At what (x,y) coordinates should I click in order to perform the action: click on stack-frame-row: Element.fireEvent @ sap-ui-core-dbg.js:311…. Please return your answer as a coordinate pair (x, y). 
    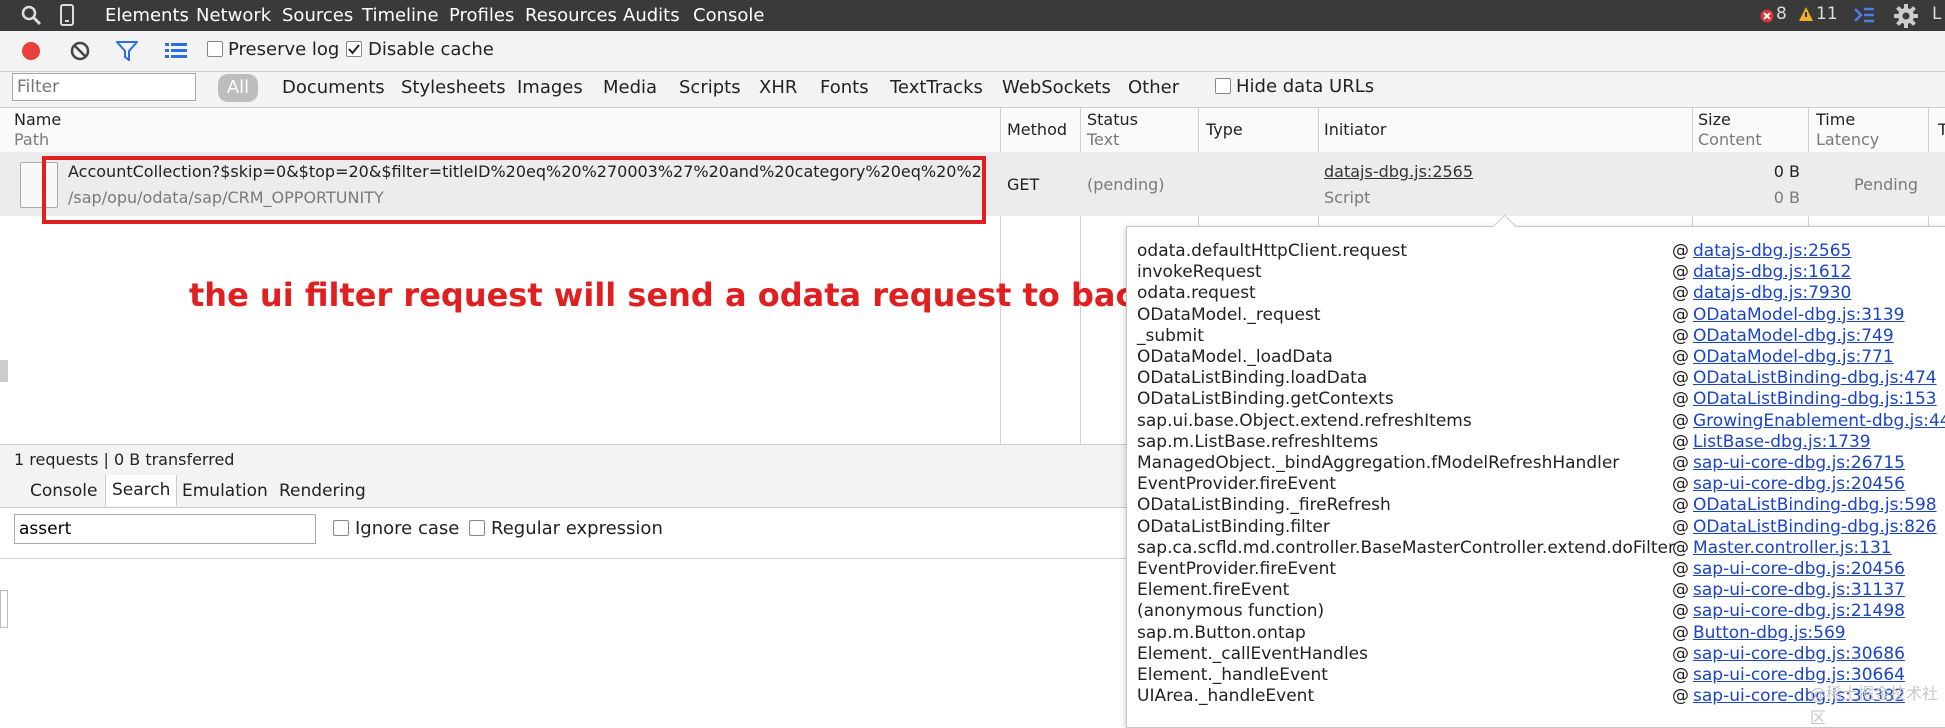
    Looking at the image, I should click on (1541, 590).